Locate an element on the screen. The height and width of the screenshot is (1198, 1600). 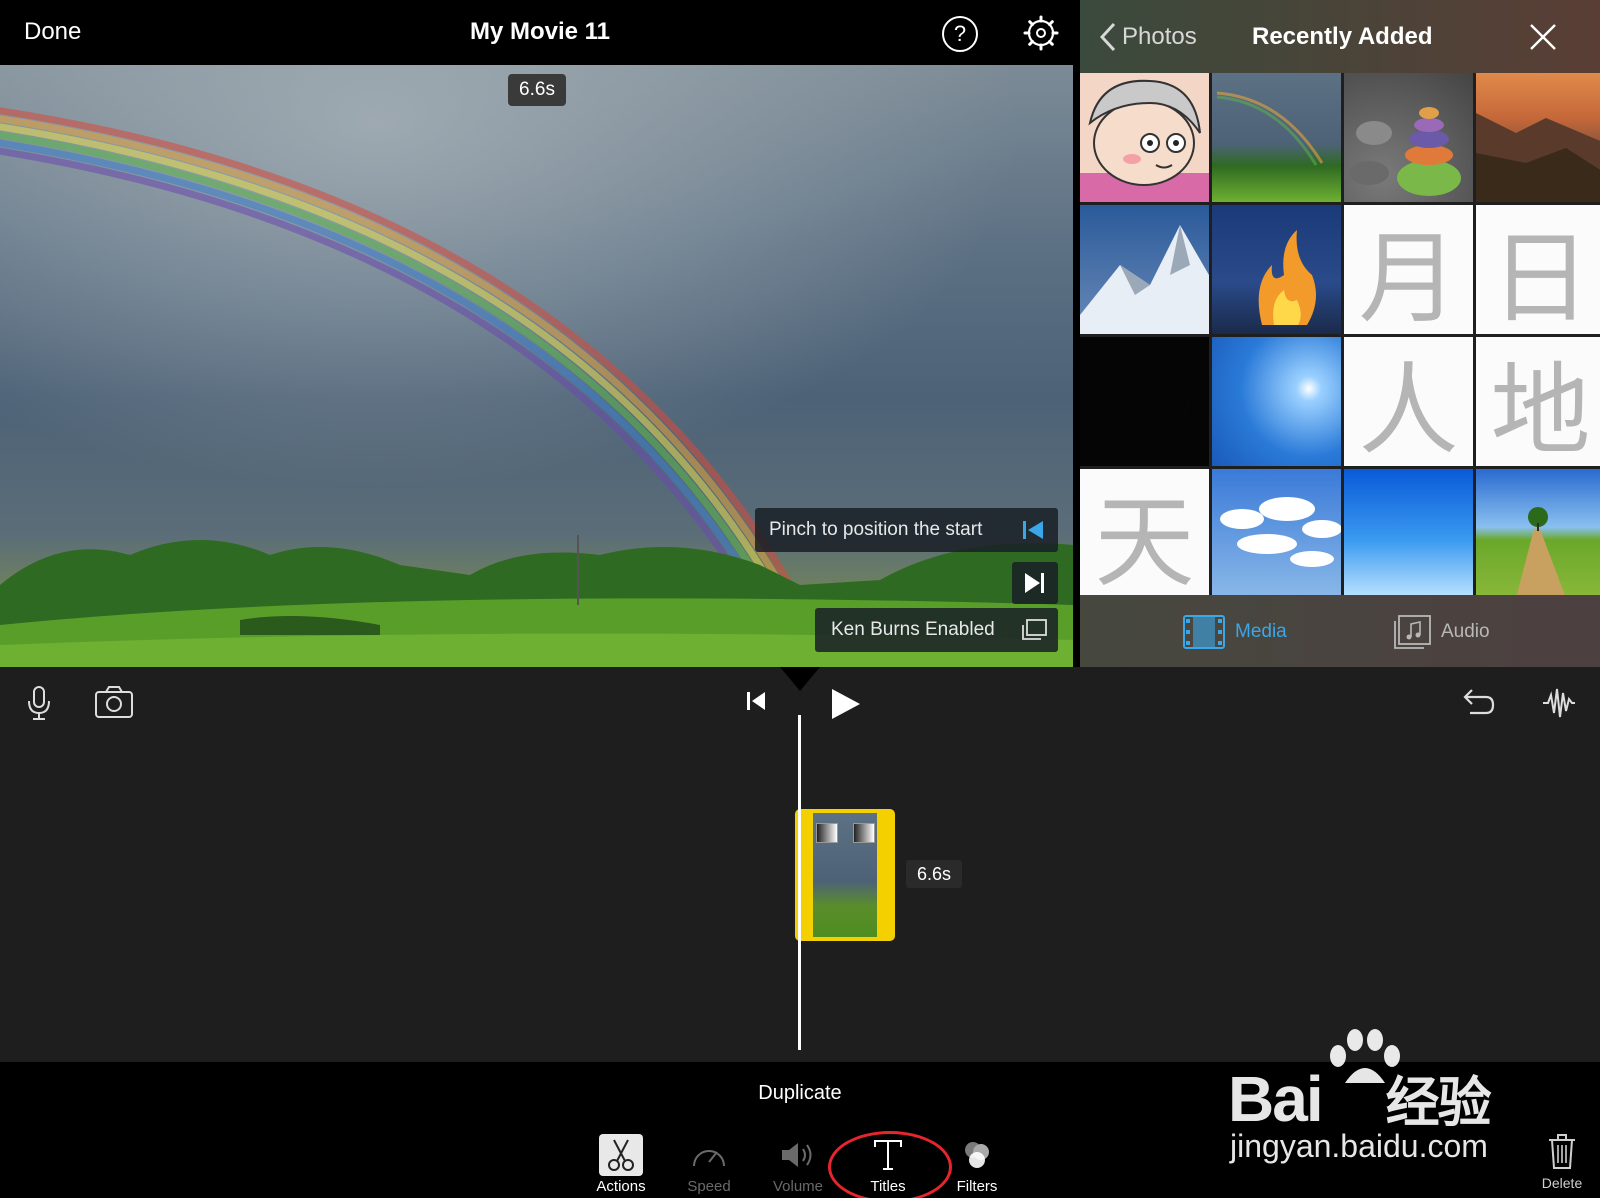
thumbnail-character-text: 天 is located at coordinates (1144, 541).